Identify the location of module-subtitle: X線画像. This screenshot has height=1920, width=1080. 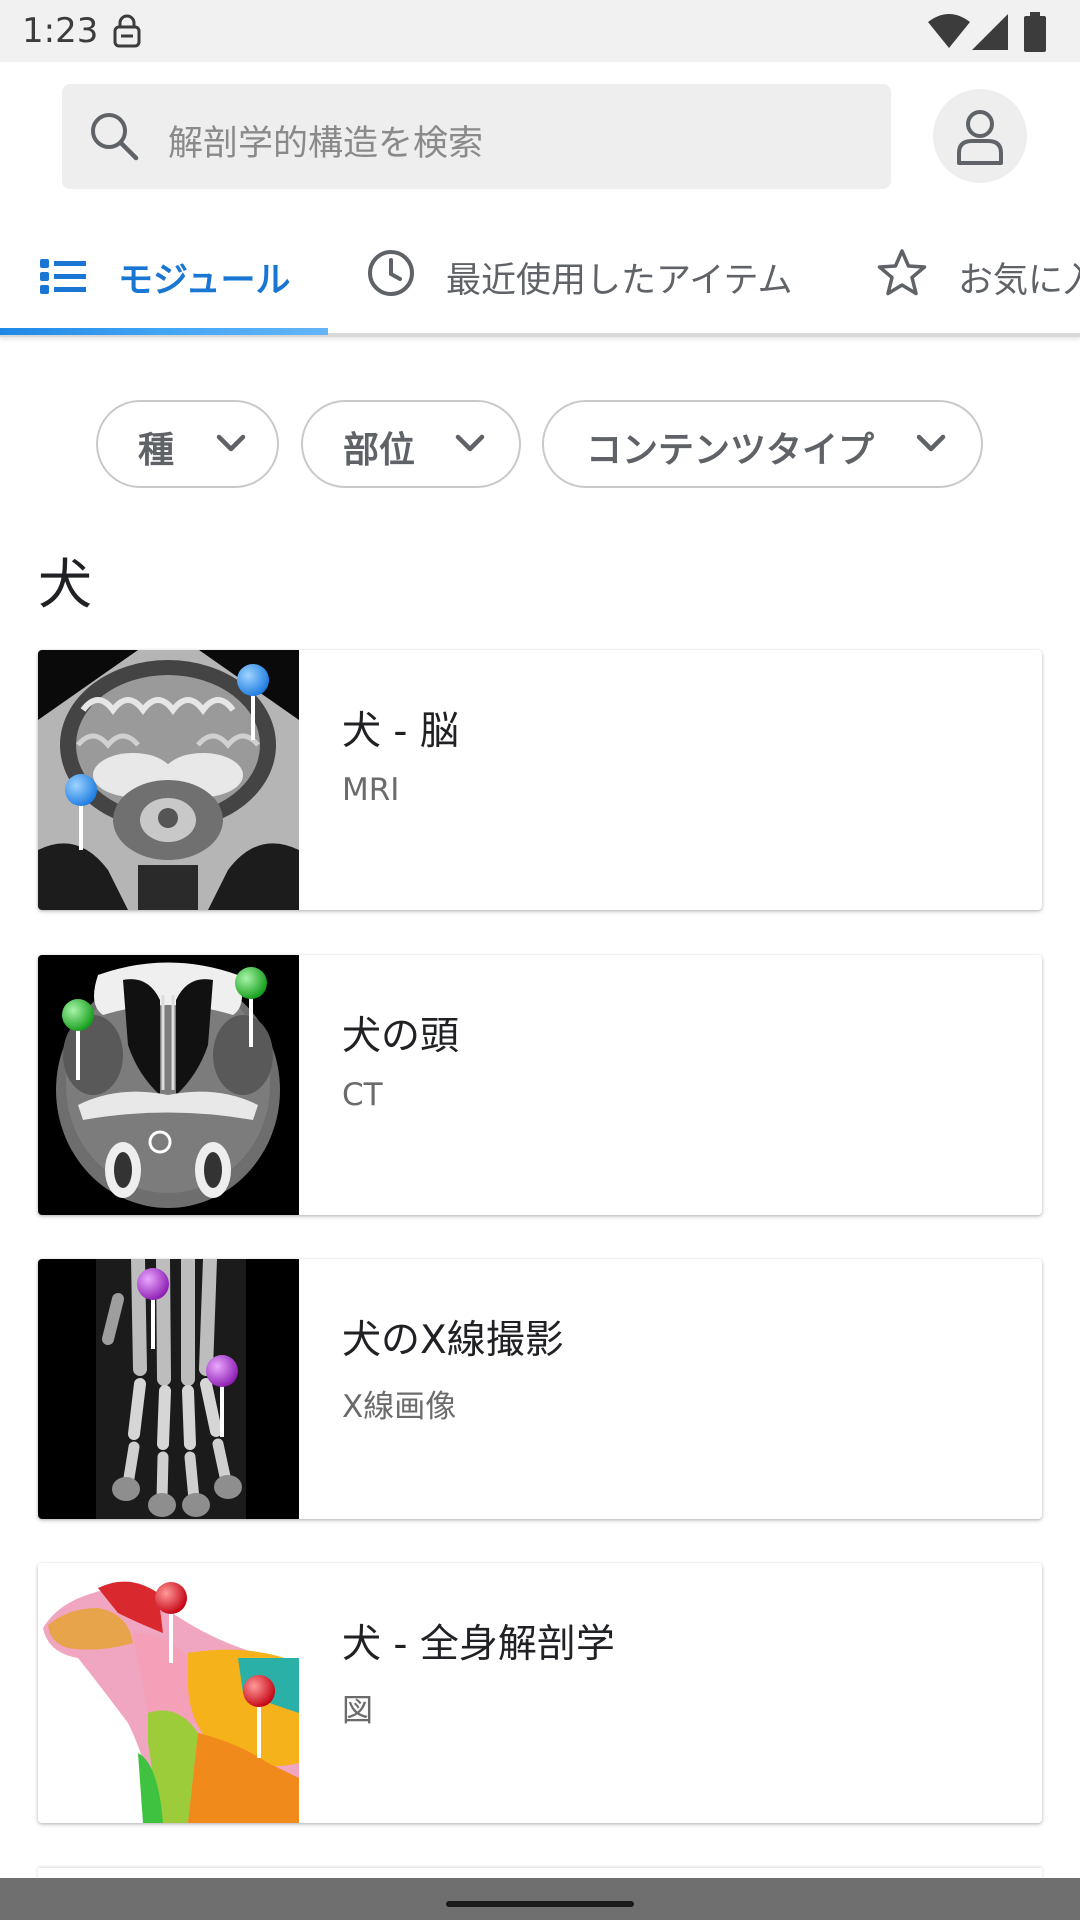
(399, 1407).